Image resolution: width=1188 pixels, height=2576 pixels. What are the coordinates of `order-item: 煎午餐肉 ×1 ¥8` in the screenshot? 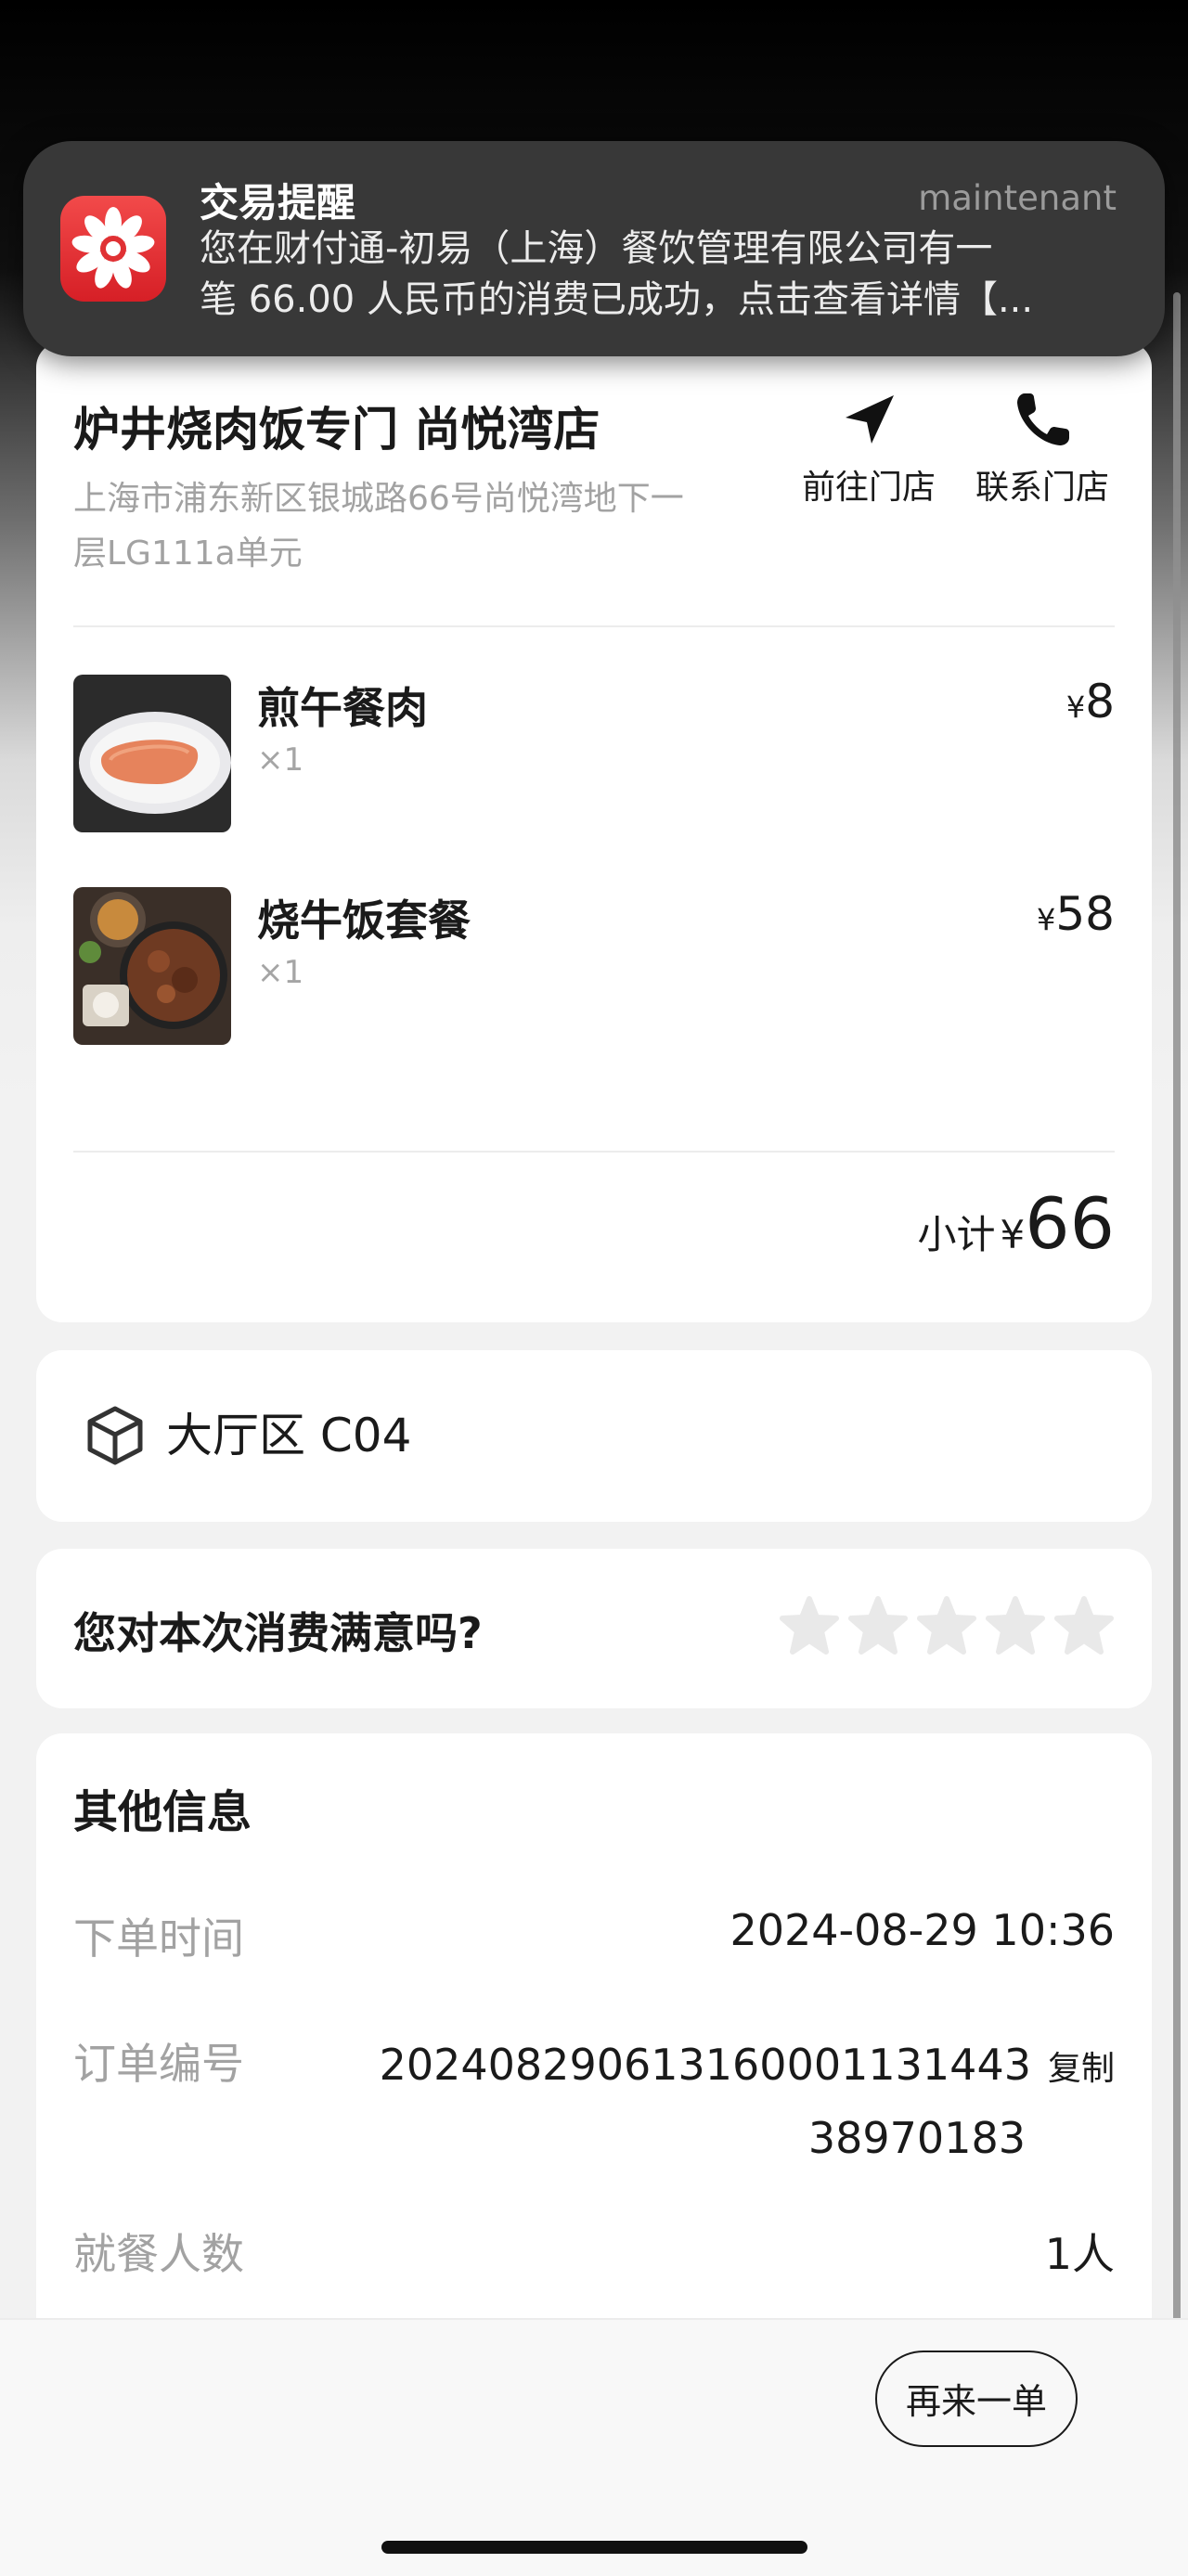 It's located at (594, 753).